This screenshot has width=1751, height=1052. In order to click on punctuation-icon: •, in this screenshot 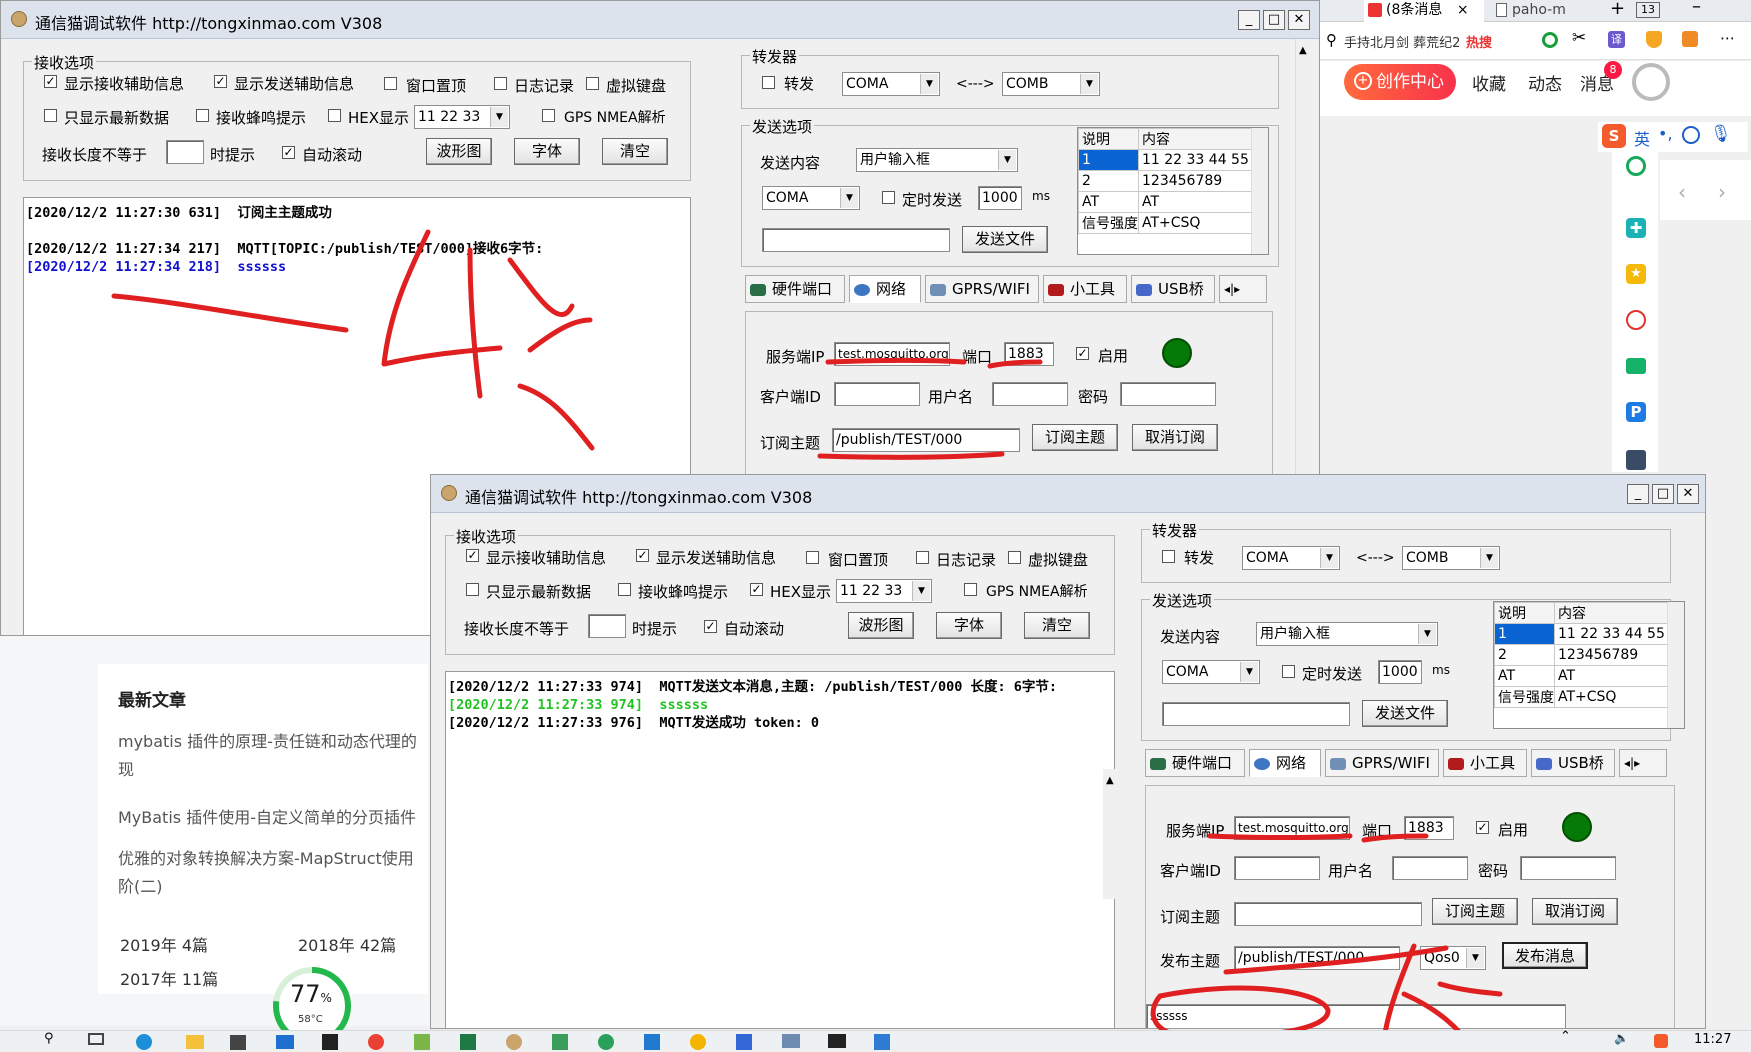, I will do `click(1665, 133)`.